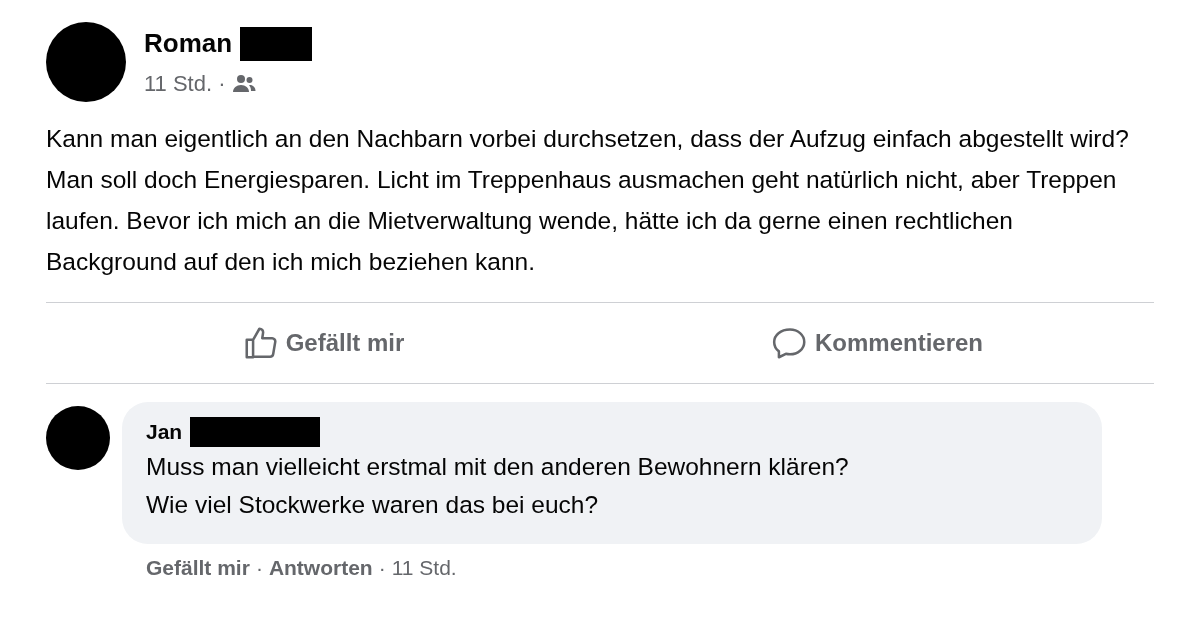 The height and width of the screenshot is (630, 1200). Describe the element at coordinates (498, 466) in the screenshot. I see `comment-text: Muss man vielleicht erstmal mit den anderen Bewohnern klären?` at that location.